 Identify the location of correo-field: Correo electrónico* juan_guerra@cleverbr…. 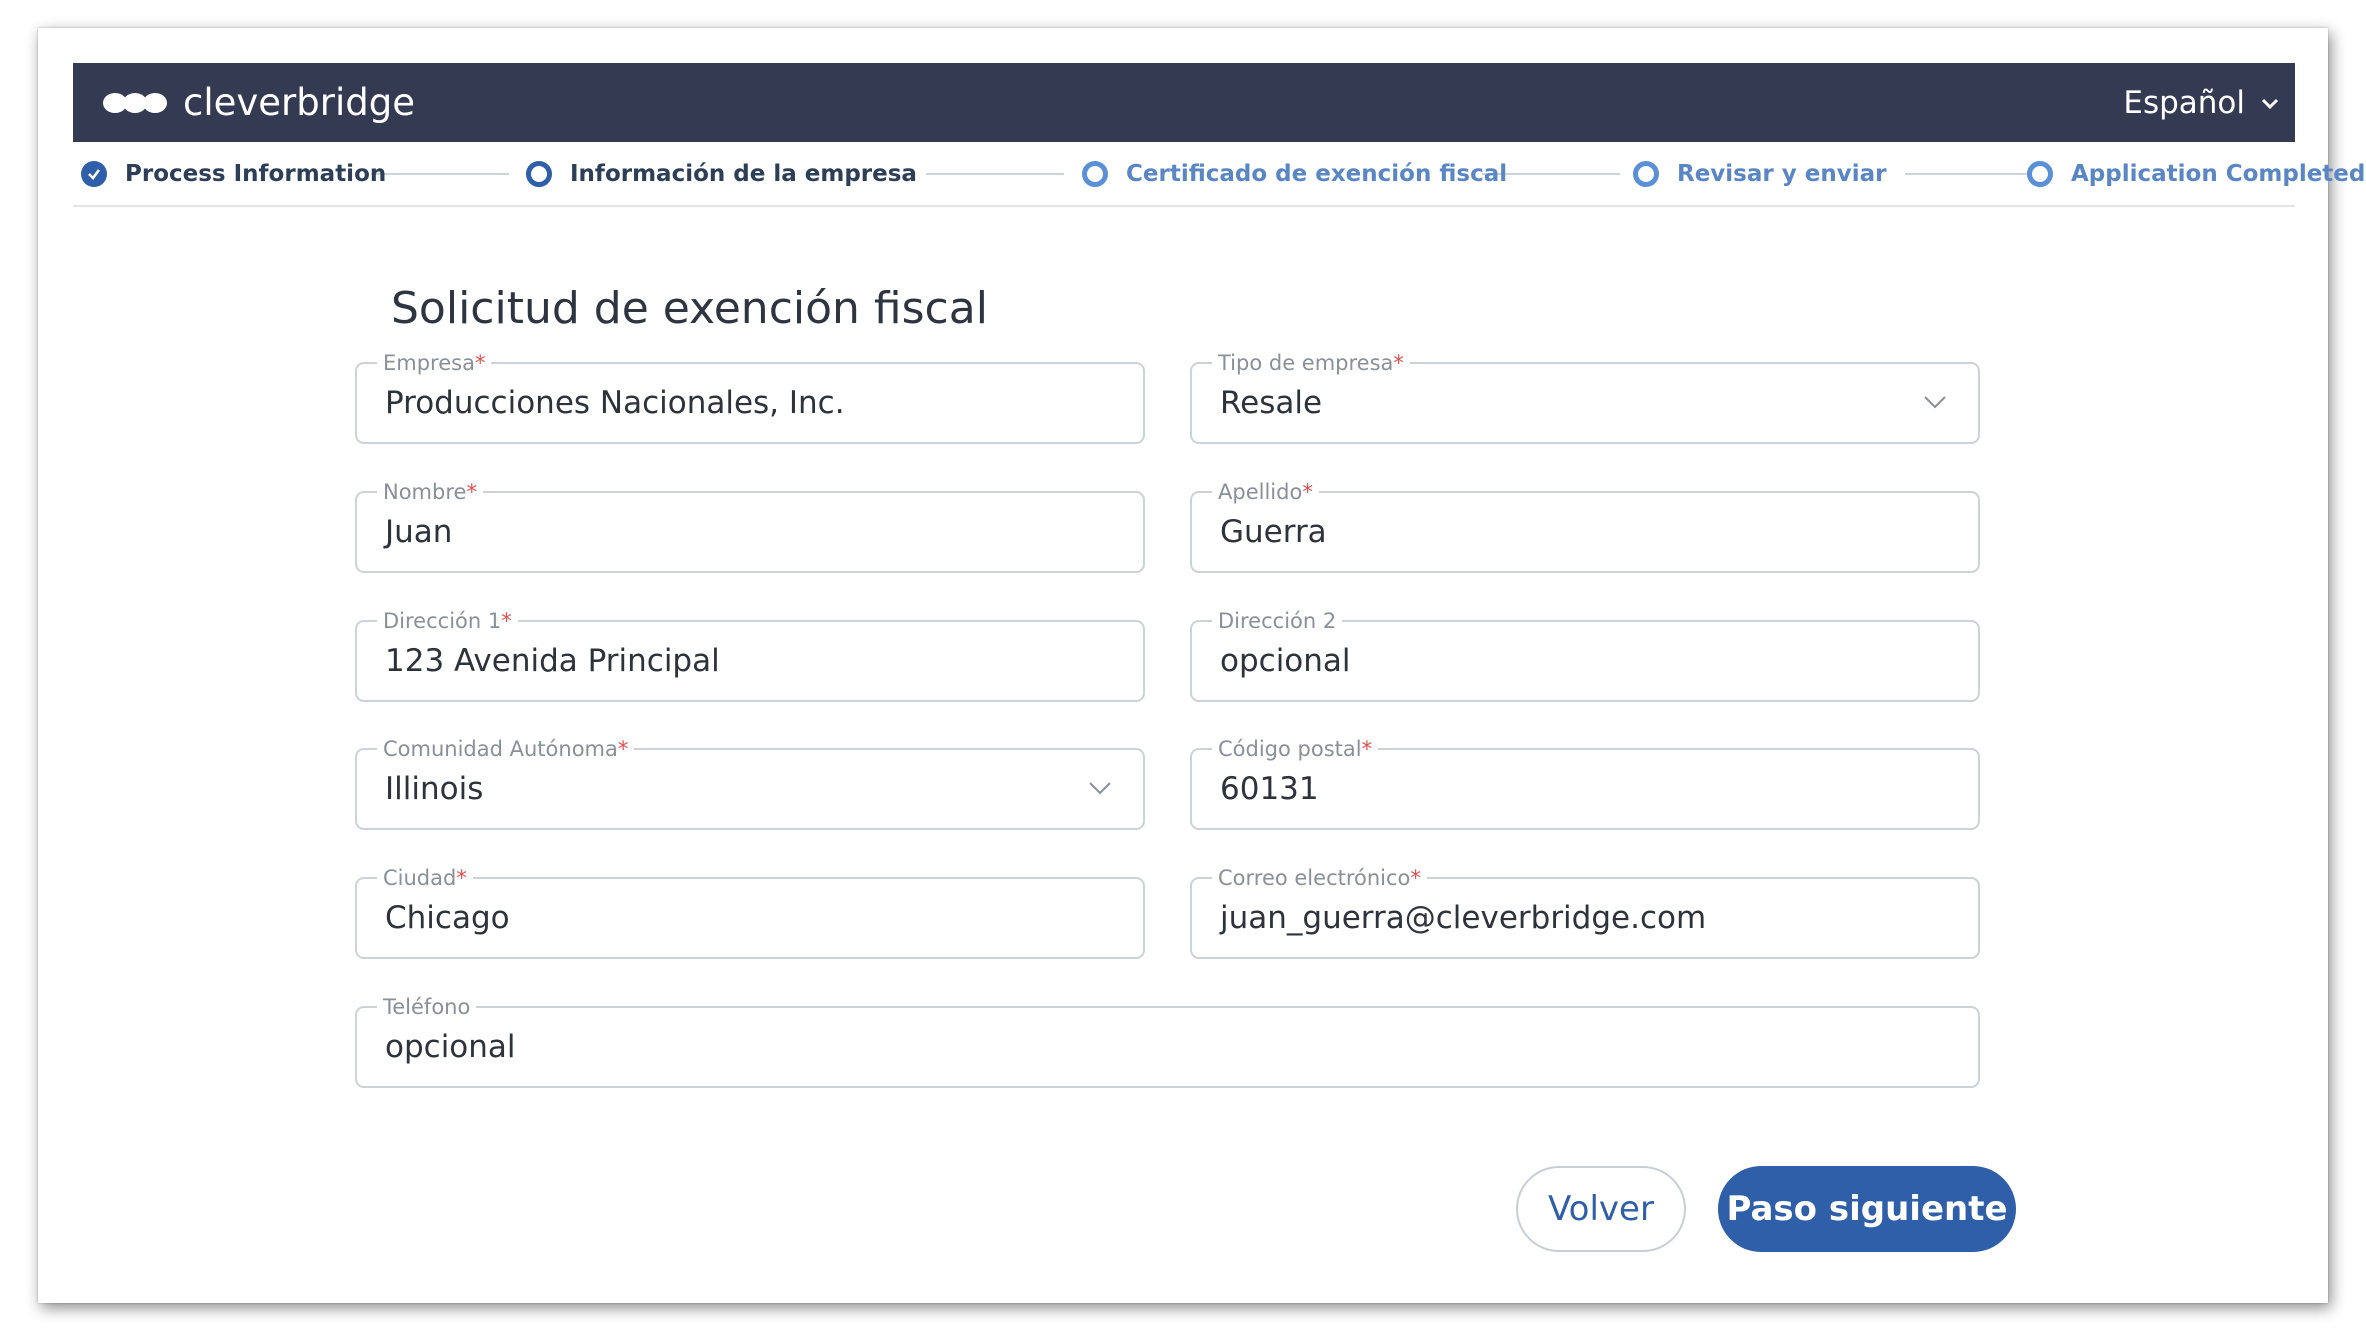
(1585, 912).